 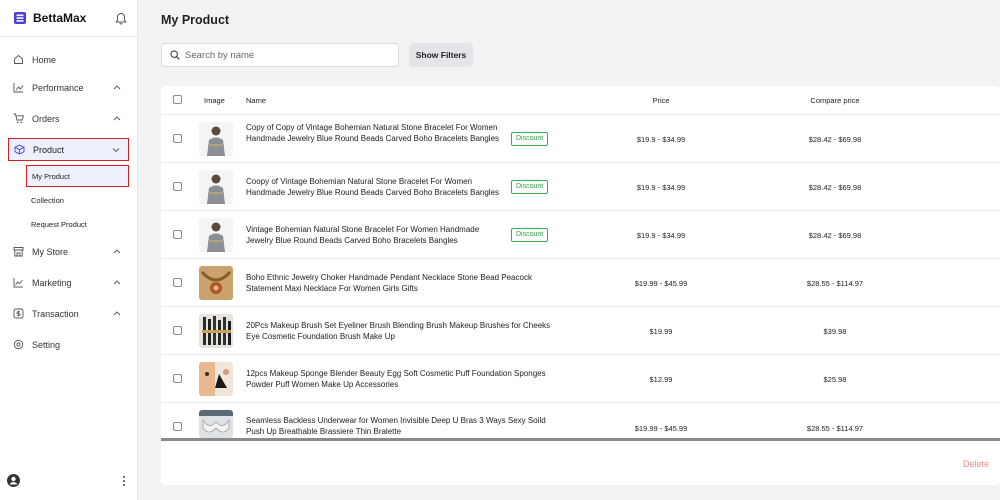 I want to click on product-price: $19.99, so click(x=661, y=331).